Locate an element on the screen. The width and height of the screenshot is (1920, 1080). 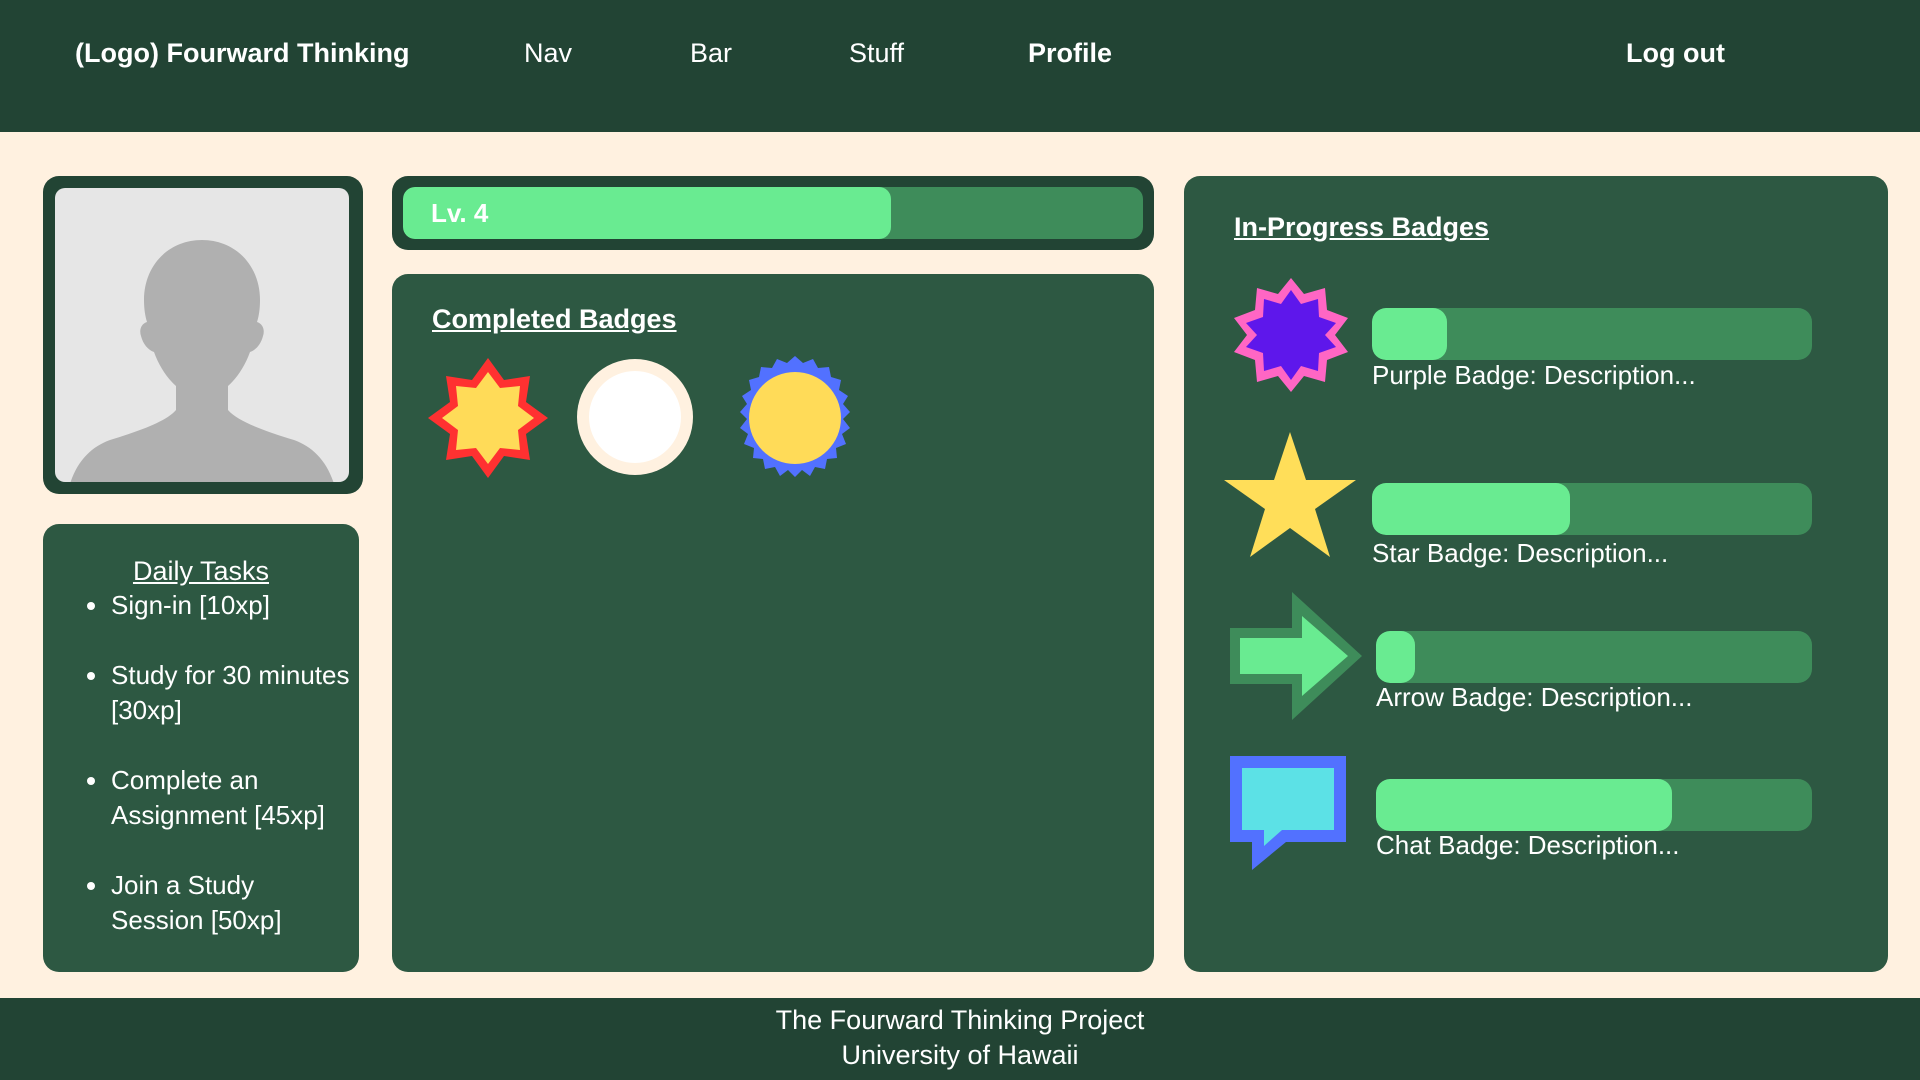
star-badge-progress-fill is located at coordinates (1471, 509).